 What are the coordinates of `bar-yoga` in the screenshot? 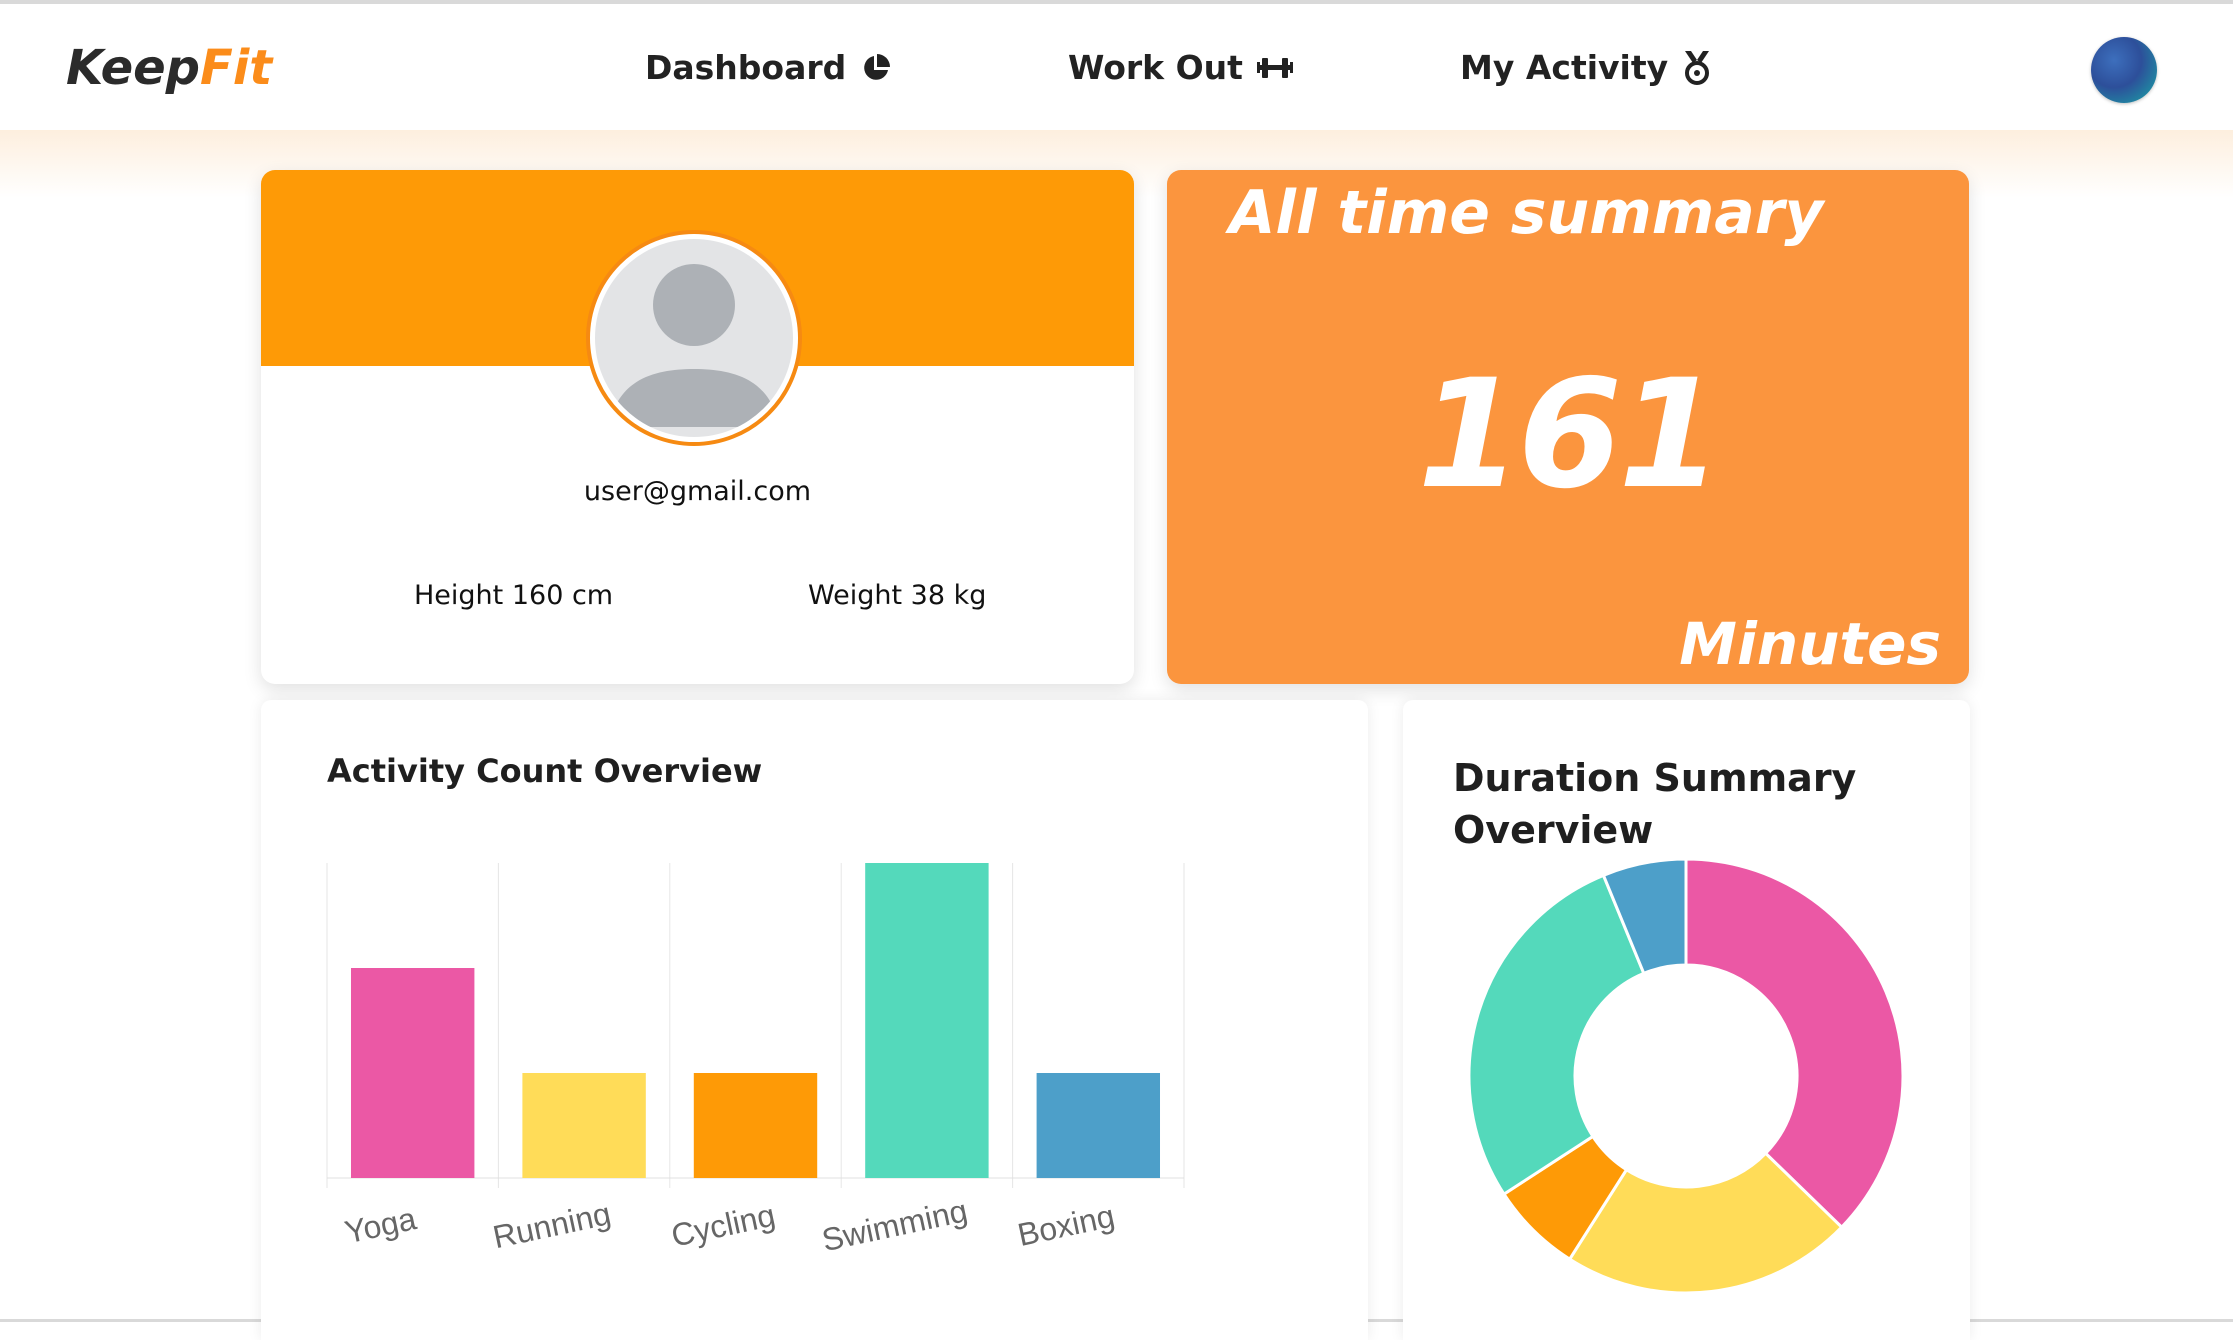 It's located at (412, 1073).